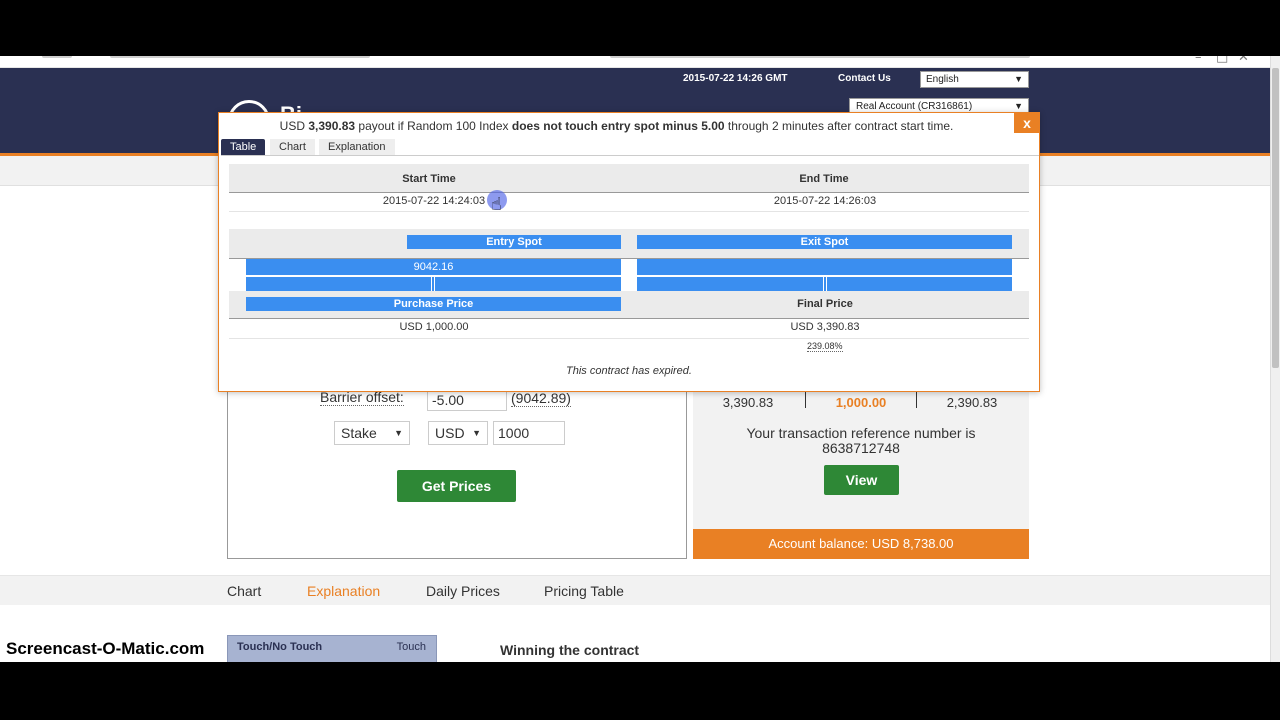 This screenshot has width=1280, height=720. Describe the element at coordinates (974, 79) in the screenshot. I see `language-select: English ▼` at that location.